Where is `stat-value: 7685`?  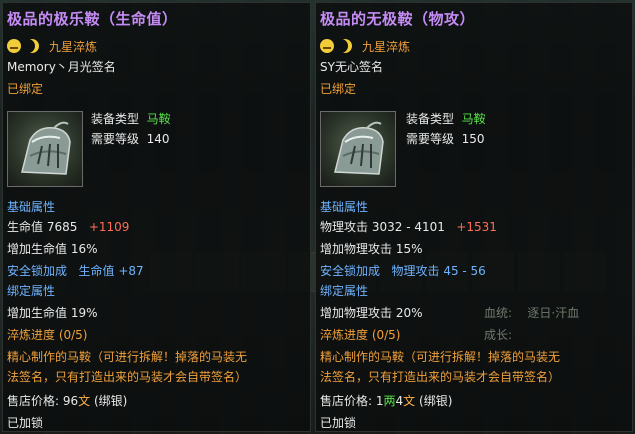
stat-value: 7685 is located at coordinates (62, 227).